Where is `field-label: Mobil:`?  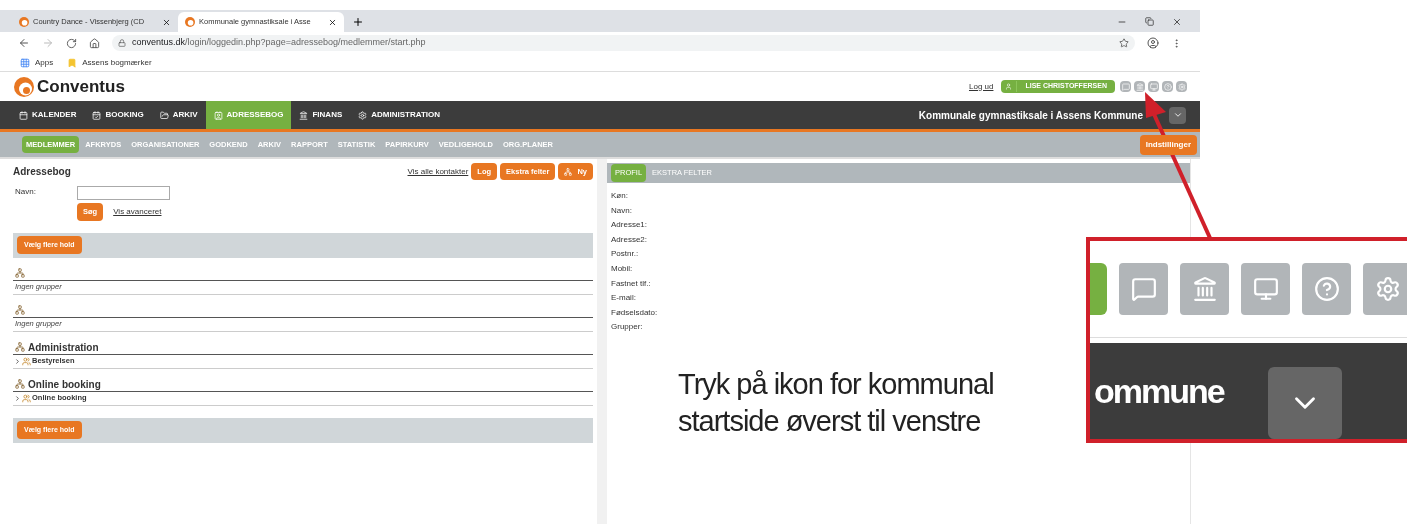
field-label: Mobil: is located at coordinates (622, 268).